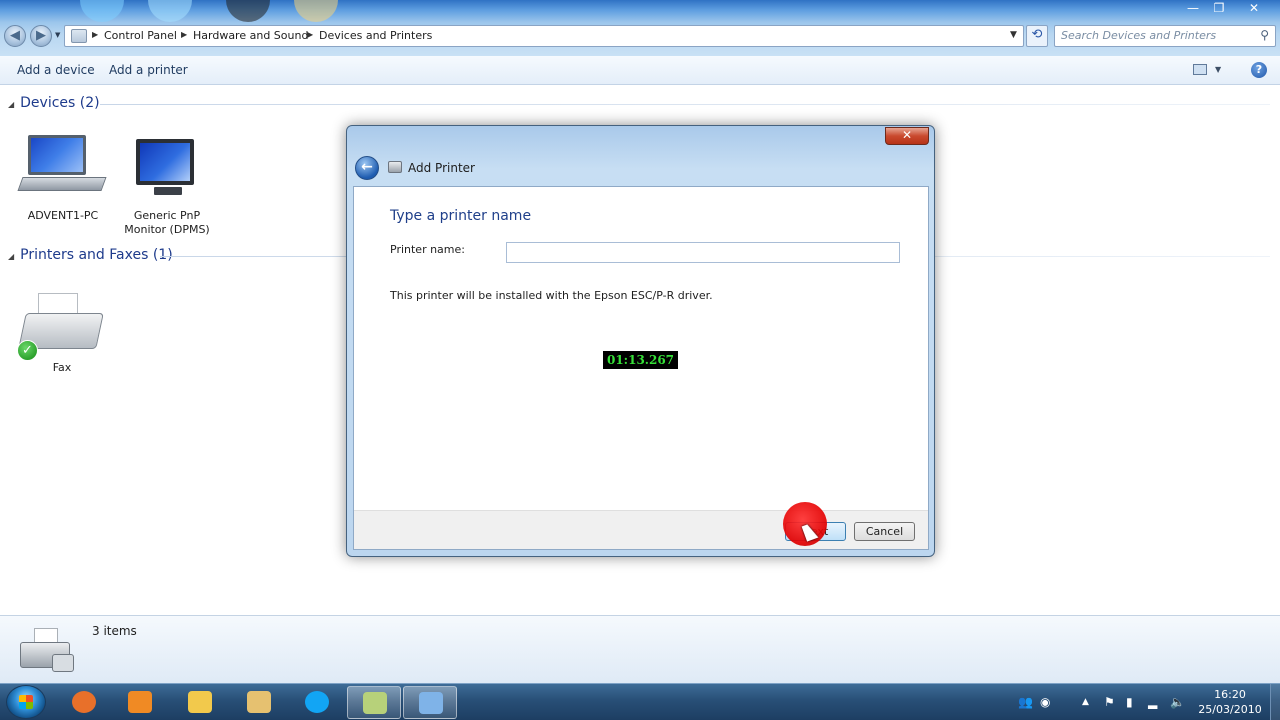  I want to click on maximize-button: ❐, so click(1219, 9).